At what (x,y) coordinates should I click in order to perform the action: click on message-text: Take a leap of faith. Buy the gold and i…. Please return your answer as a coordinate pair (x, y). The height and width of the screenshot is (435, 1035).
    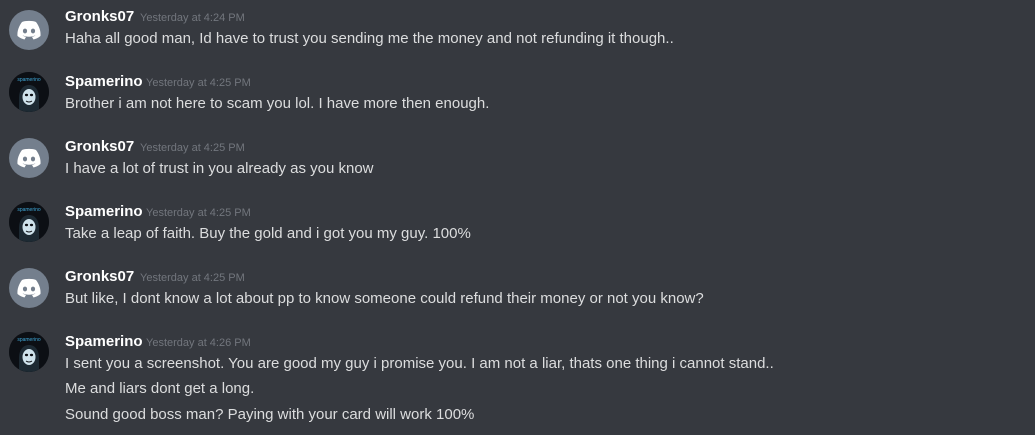
    Looking at the image, I should click on (268, 233).